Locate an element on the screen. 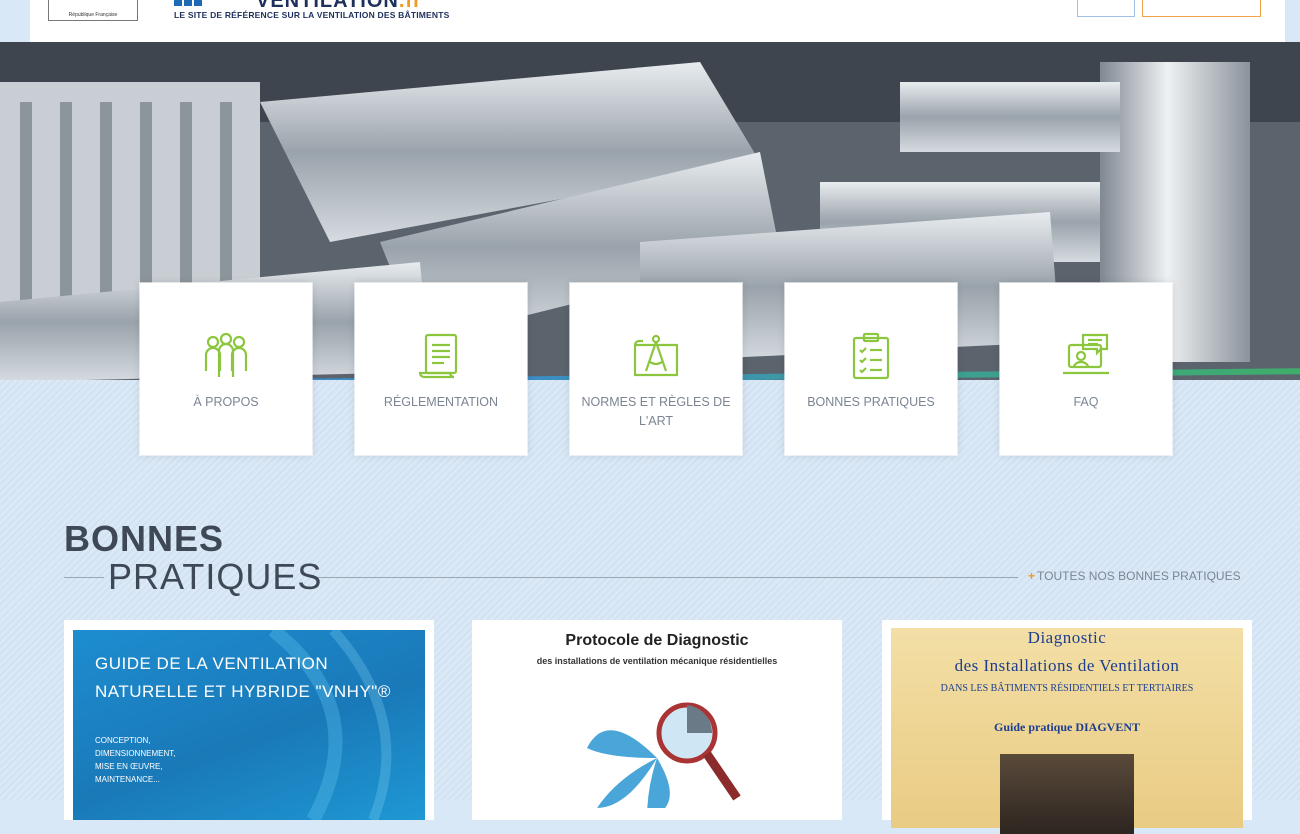 This screenshot has width=1300, height=834. brand-logo-mark is located at coordinates (188, 4).